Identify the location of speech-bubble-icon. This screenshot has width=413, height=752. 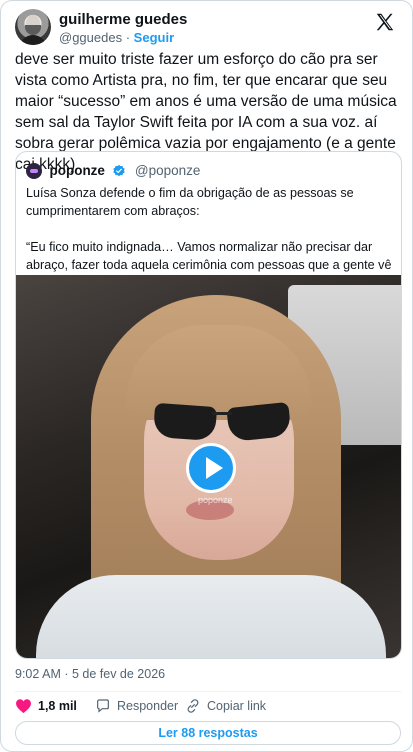
(103, 706).